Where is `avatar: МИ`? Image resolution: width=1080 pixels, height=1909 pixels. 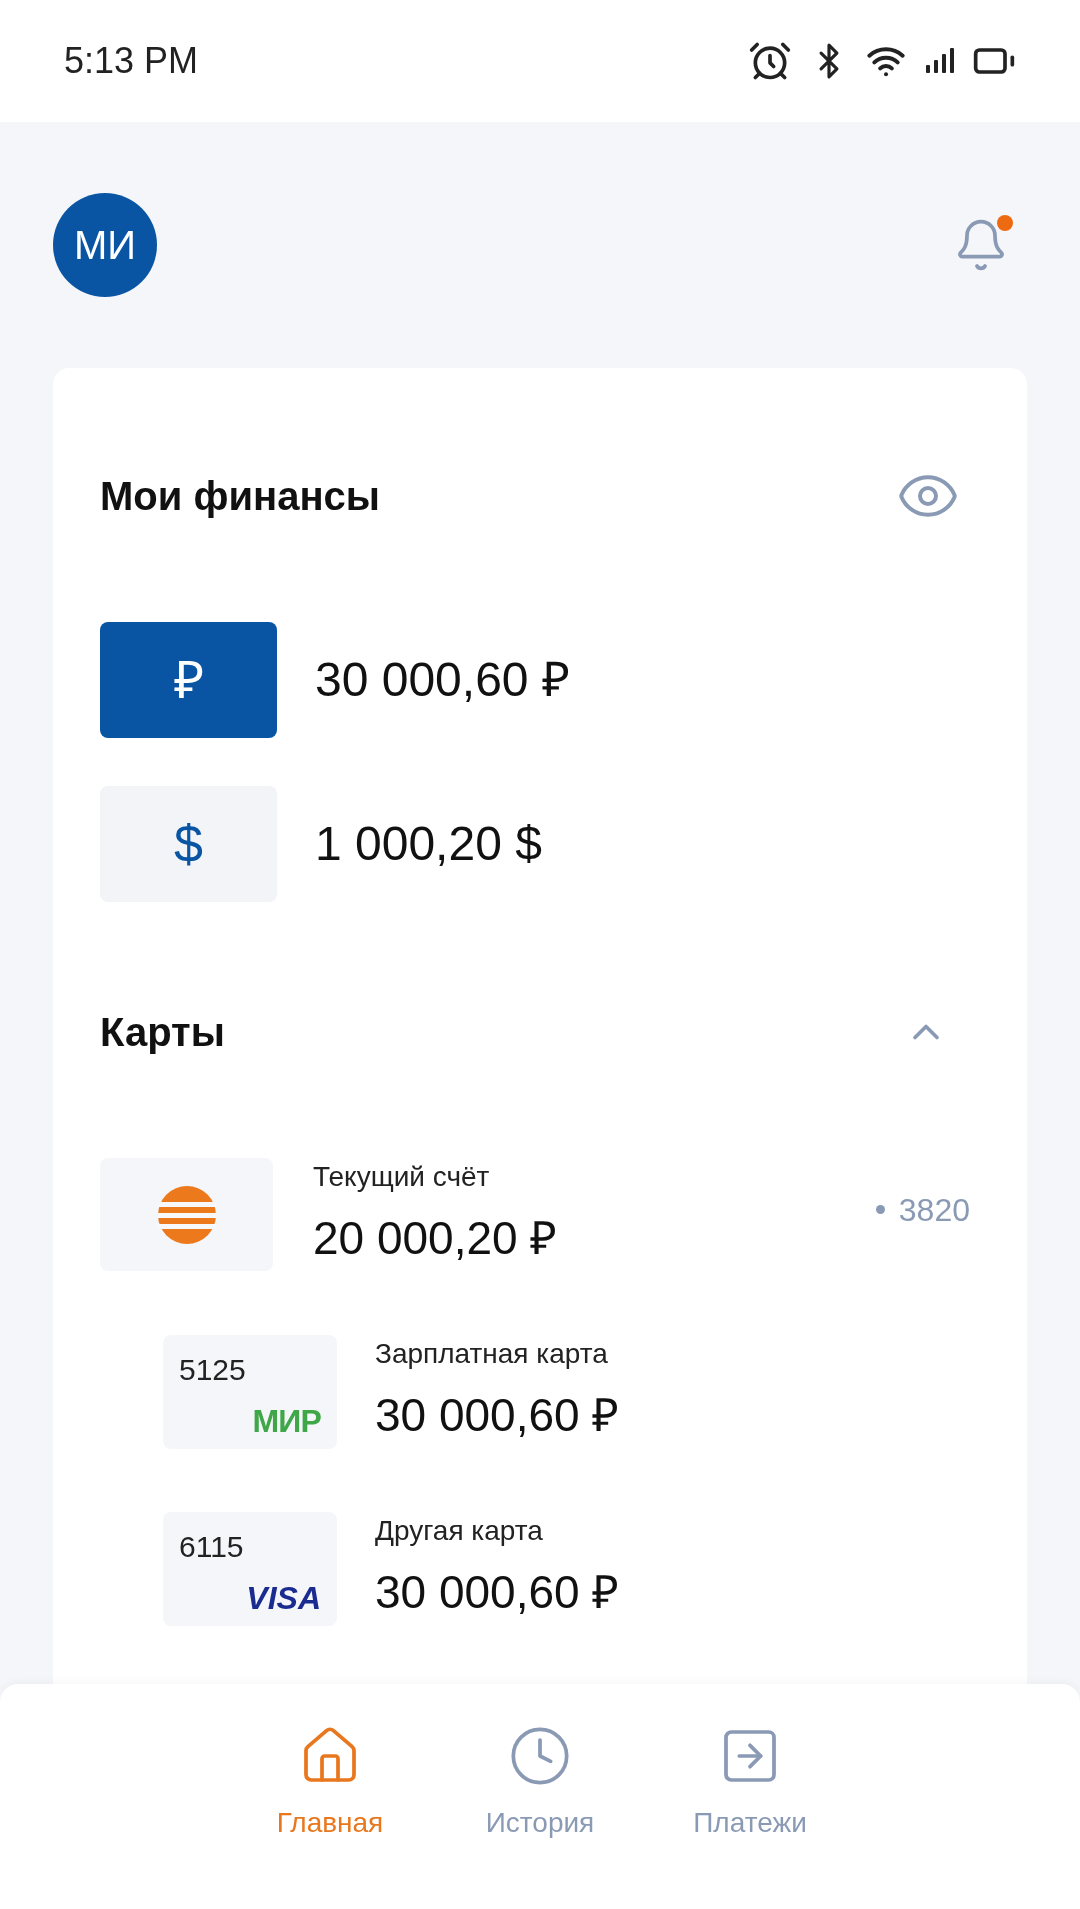
avatar: МИ is located at coordinates (105, 245).